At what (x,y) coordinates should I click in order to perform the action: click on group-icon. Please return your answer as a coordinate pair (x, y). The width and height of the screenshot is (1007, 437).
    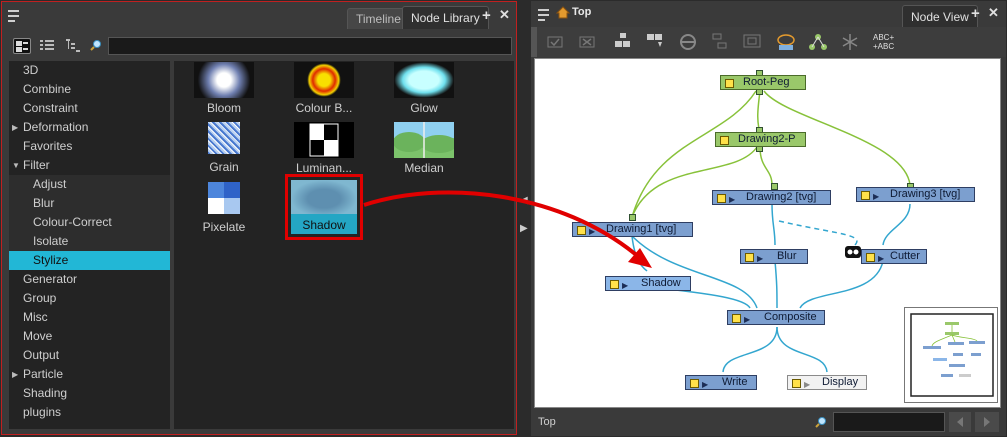
    Looking at the image, I should click on (720, 42).